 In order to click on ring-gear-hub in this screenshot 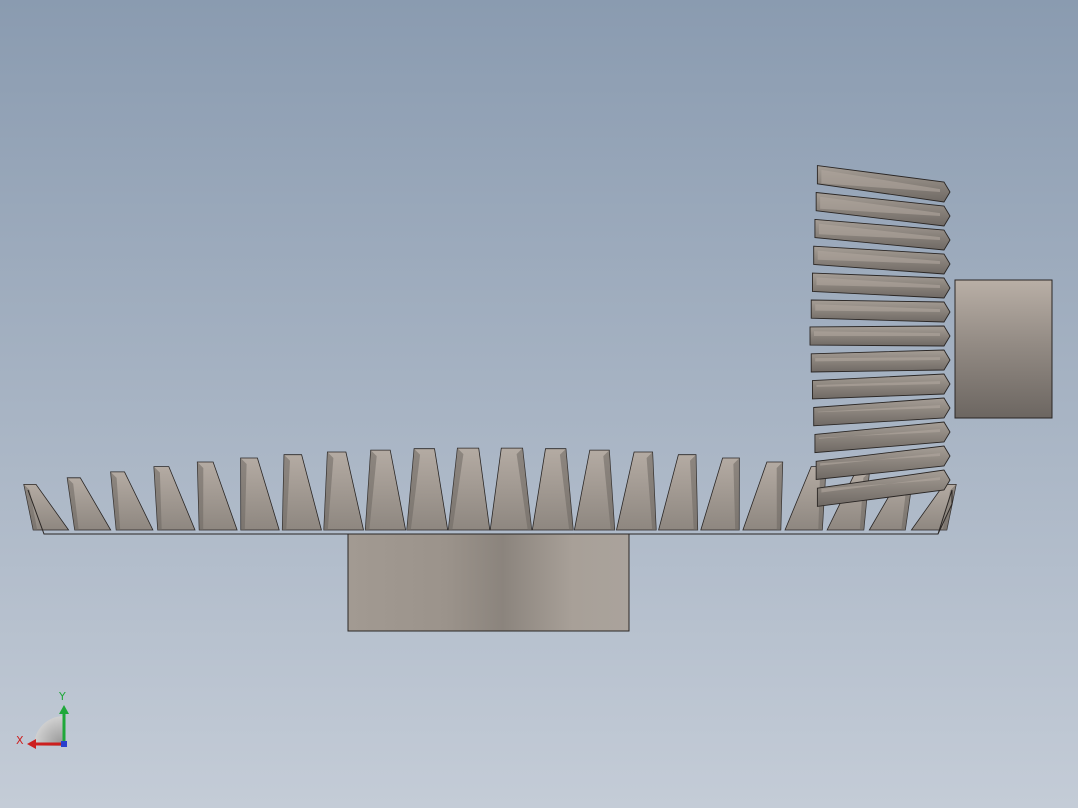, I will do `click(488, 582)`.